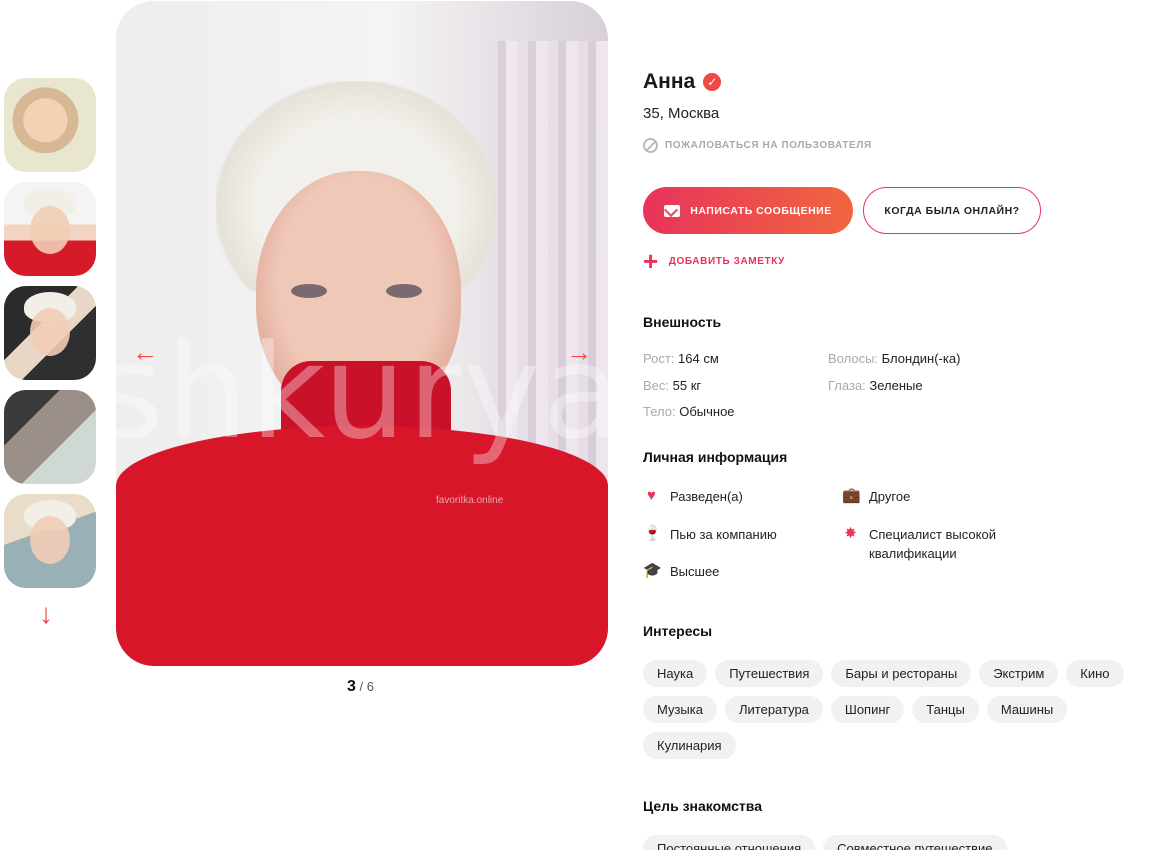 This screenshot has width=1164, height=850. What do you see at coordinates (867, 709) in the screenshot?
I see `interest-tag: Шопинг` at bounding box center [867, 709].